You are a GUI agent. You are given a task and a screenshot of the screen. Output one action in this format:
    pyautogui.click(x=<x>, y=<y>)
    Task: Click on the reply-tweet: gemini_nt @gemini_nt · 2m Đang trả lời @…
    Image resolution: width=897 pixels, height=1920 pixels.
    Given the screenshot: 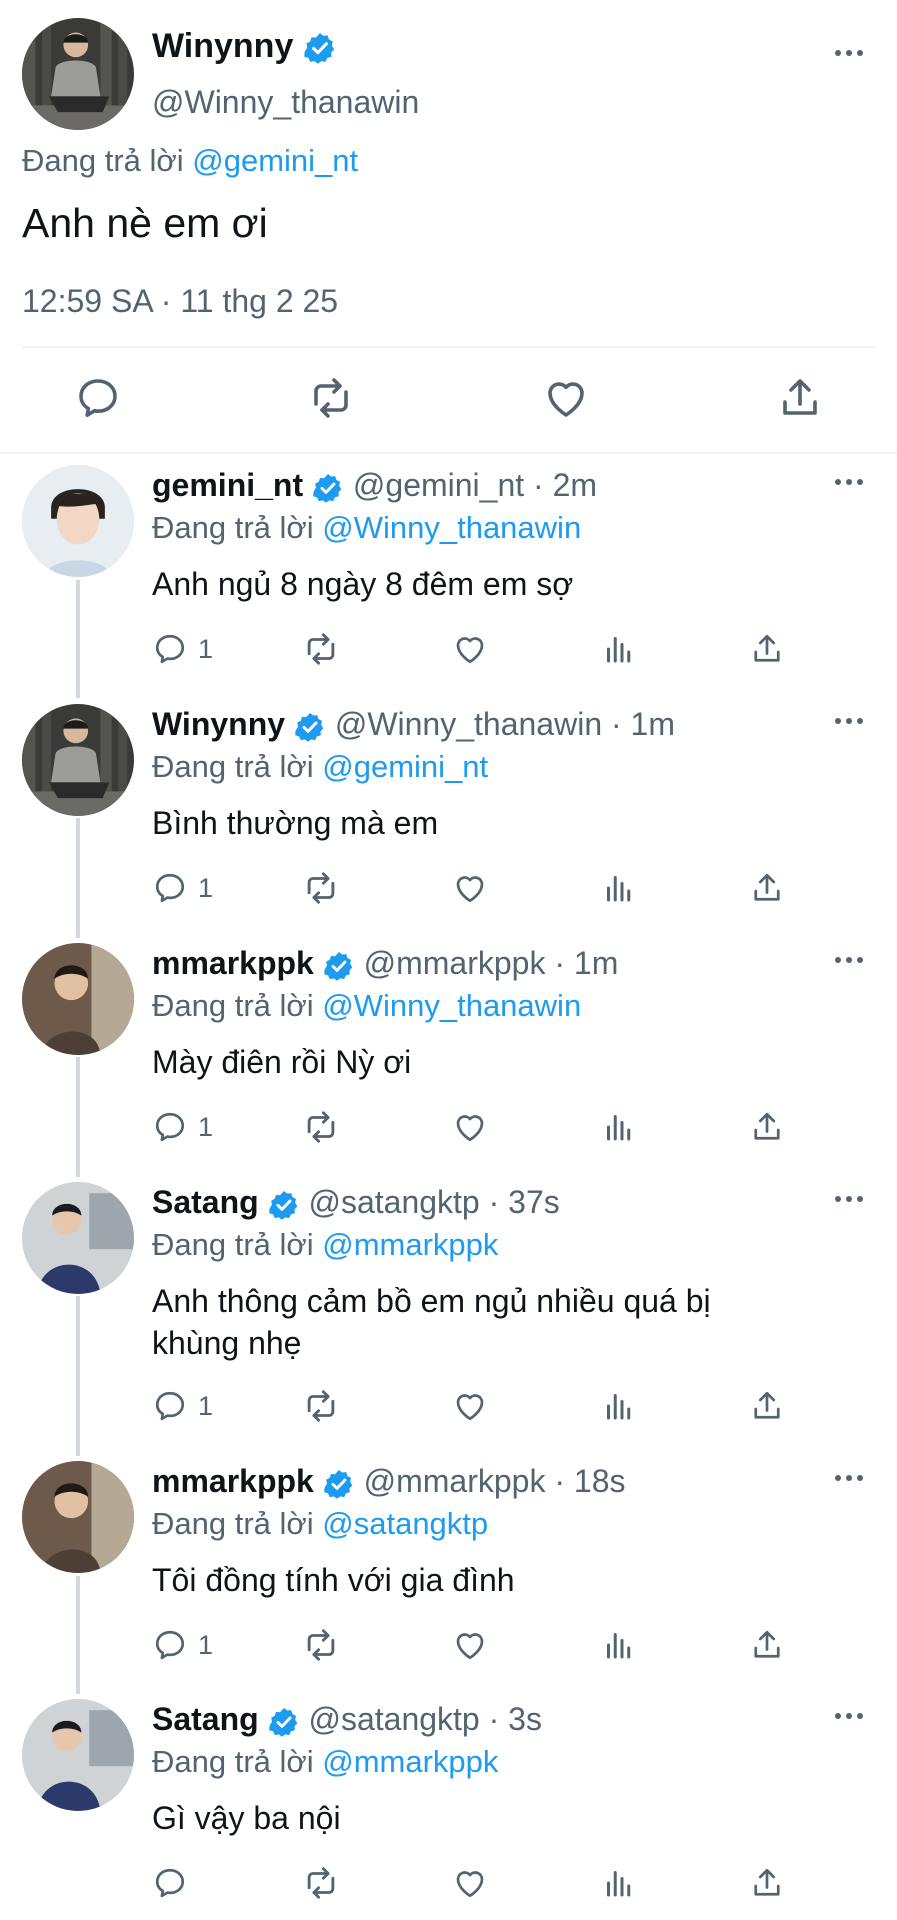 What is the action you would take?
    pyautogui.click(x=448, y=570)
    